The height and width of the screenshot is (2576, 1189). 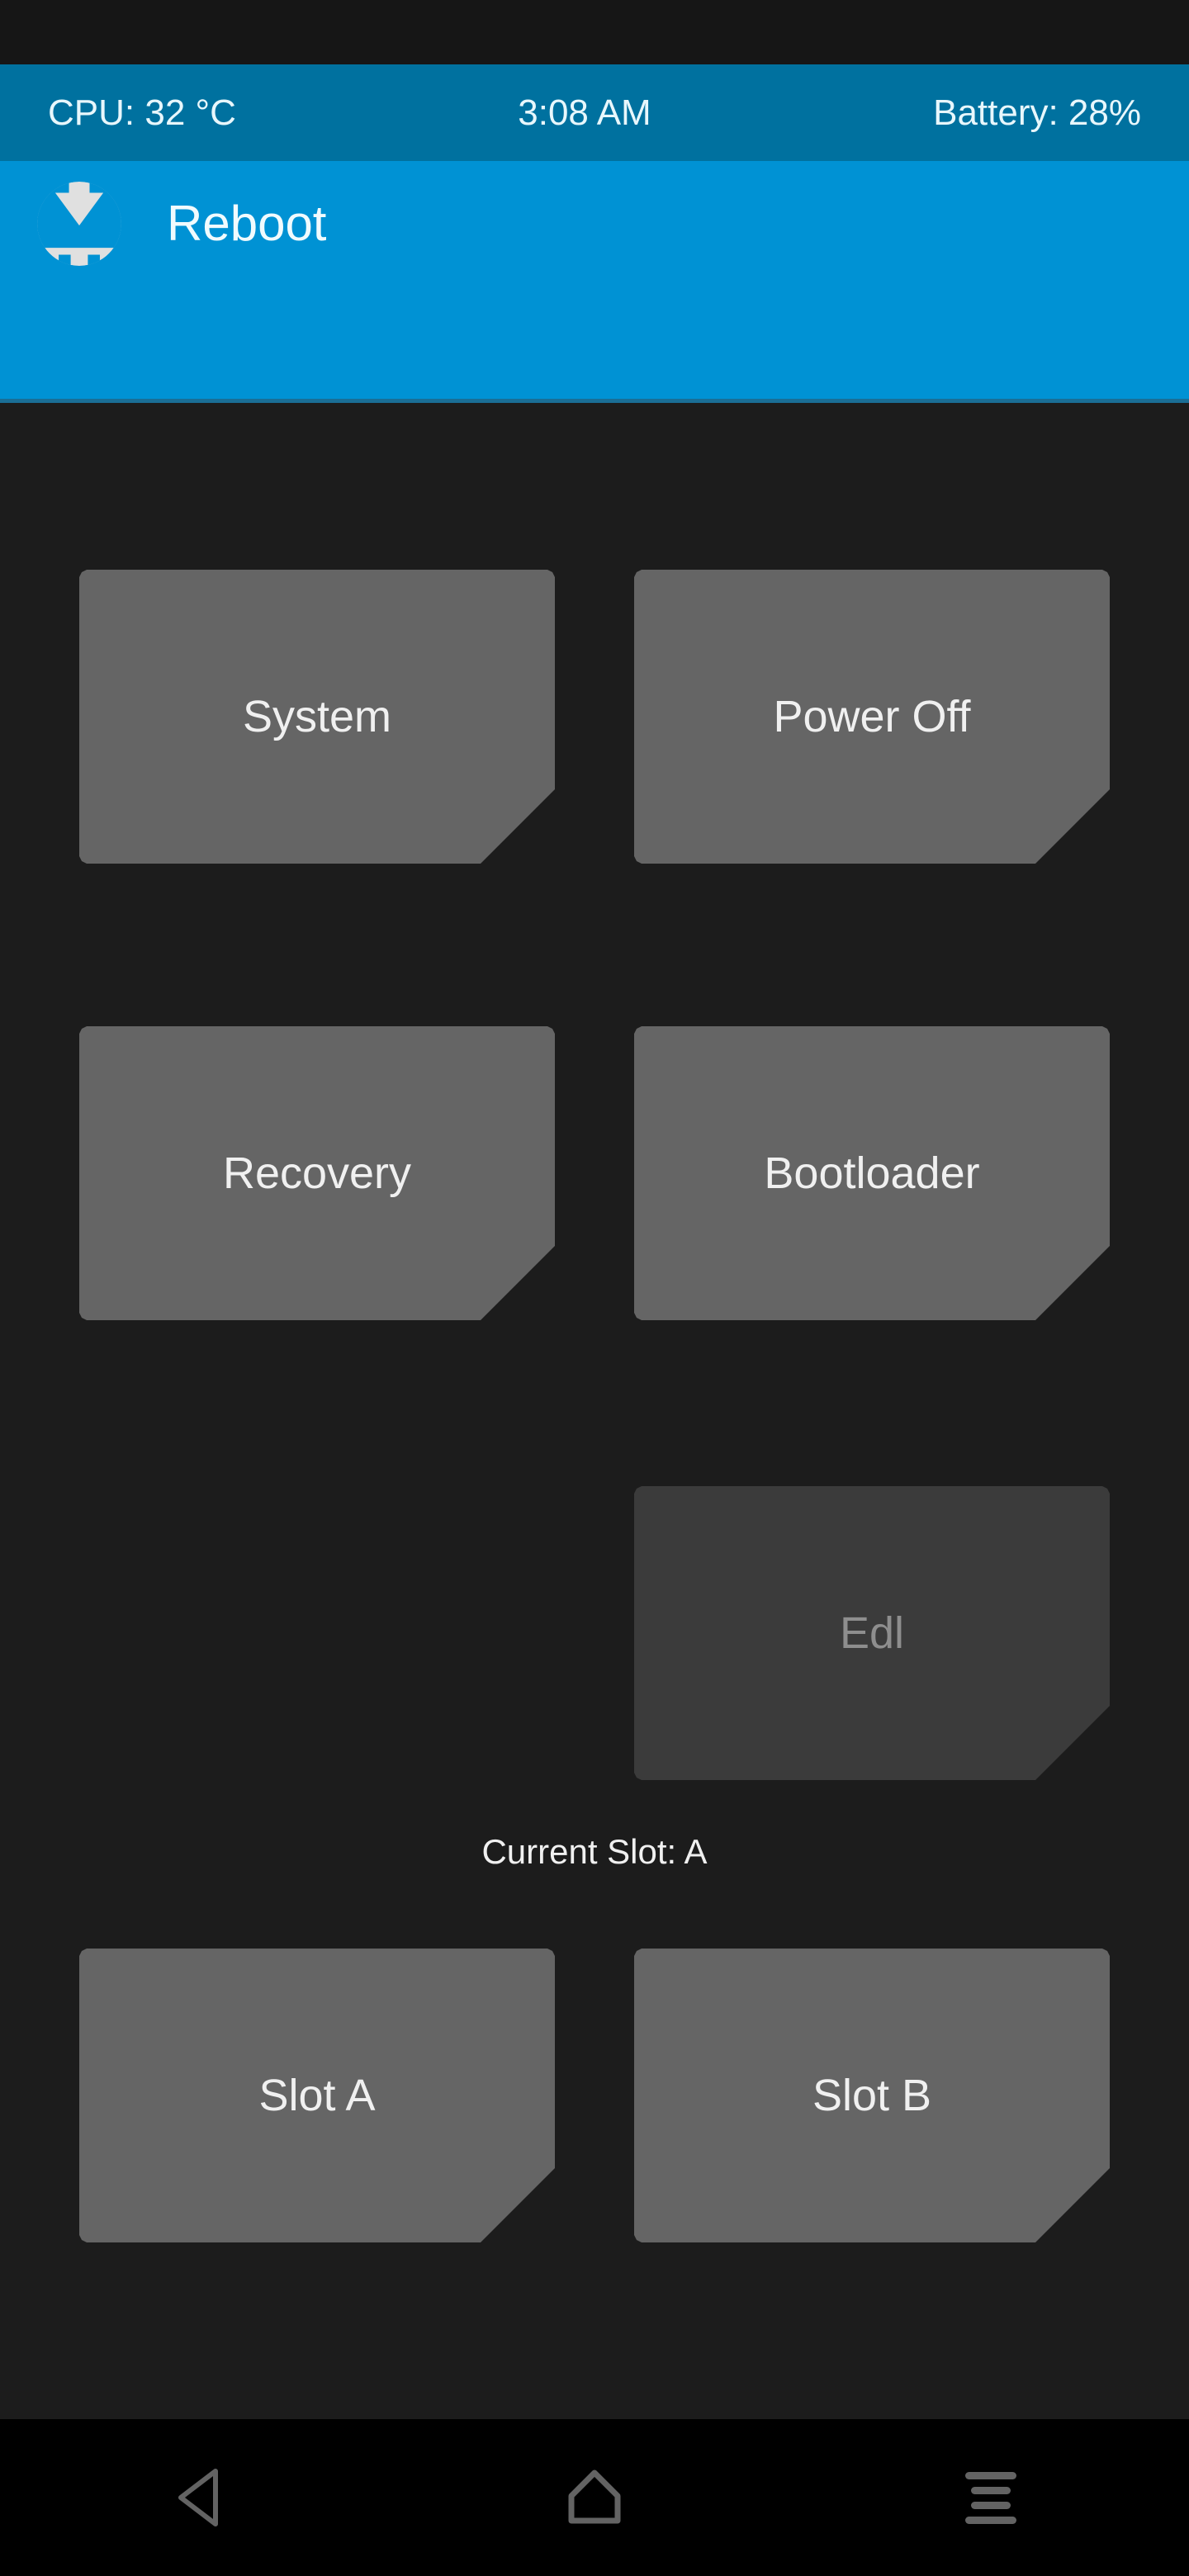 I want to click on twrp-logo-icon, so click(x=79, y=224).